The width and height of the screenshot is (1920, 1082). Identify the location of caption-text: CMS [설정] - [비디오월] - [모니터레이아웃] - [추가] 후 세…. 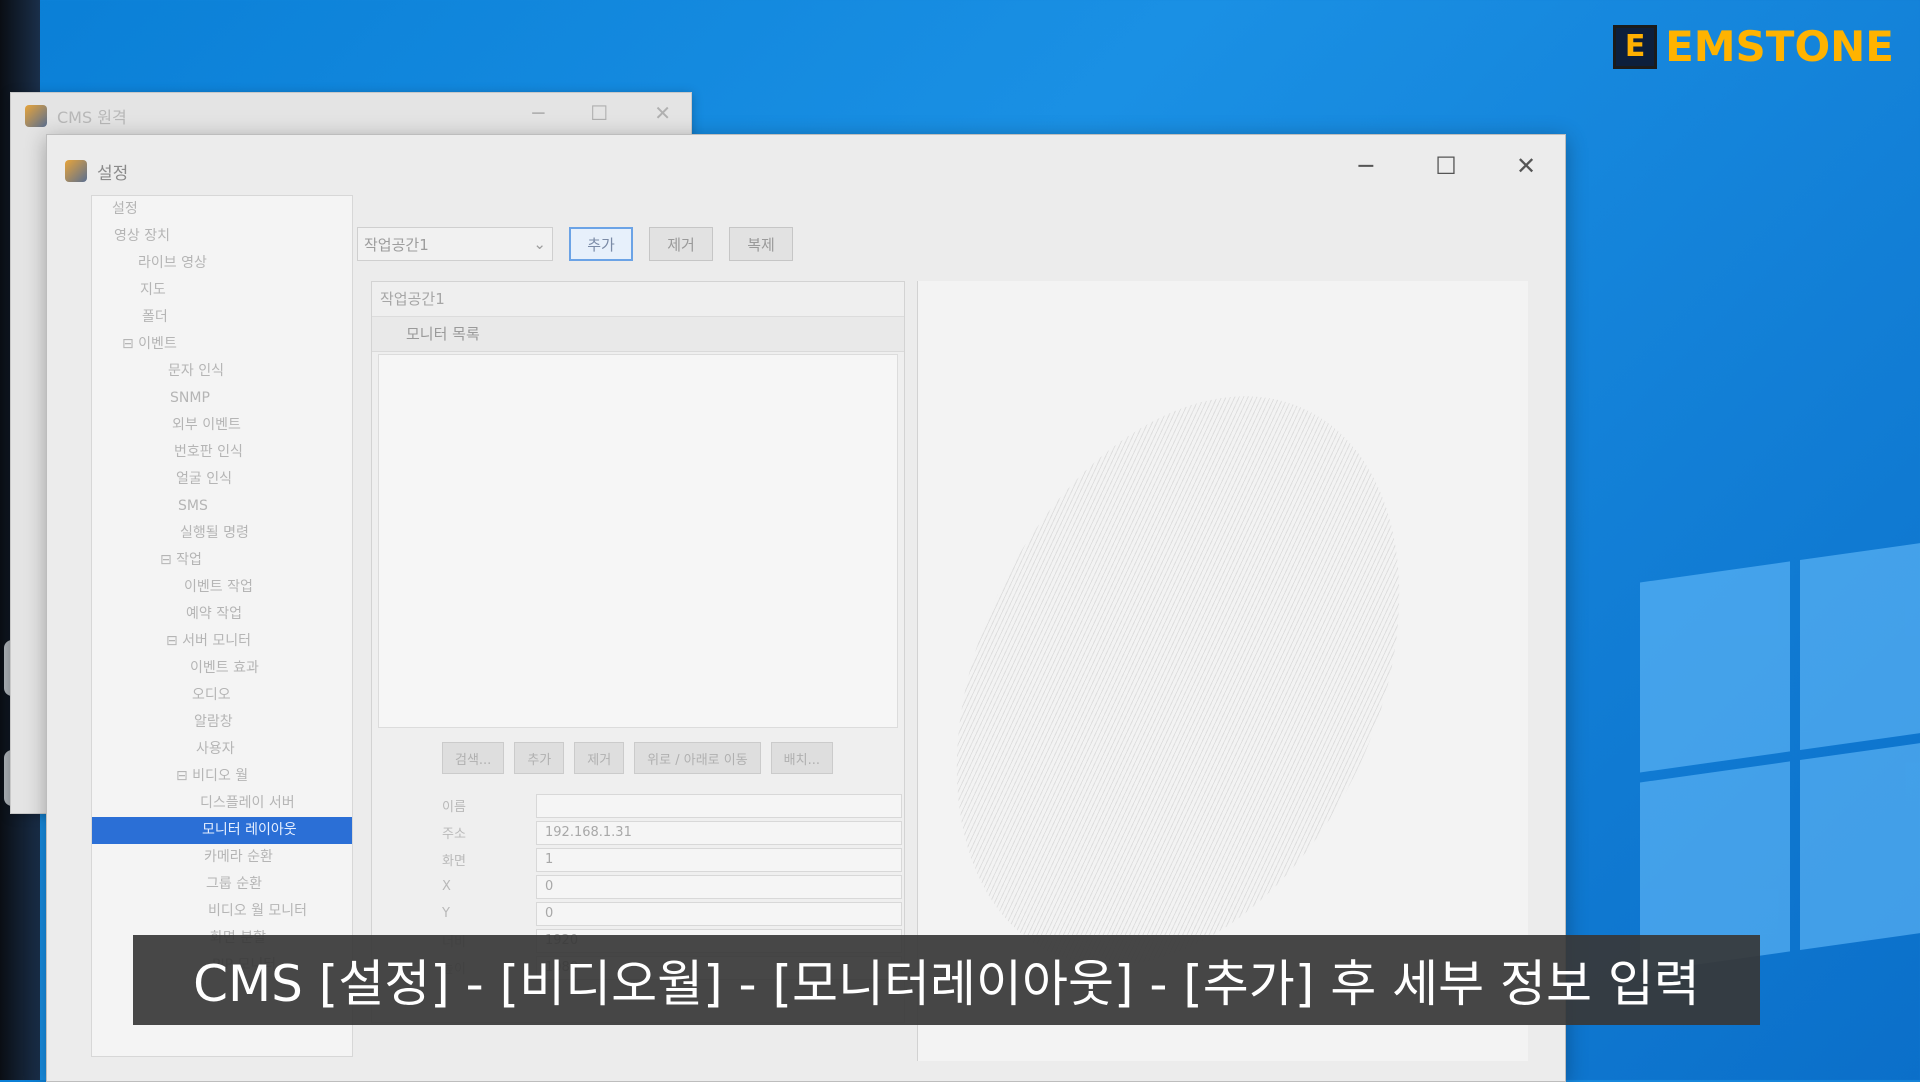
(946, 984).